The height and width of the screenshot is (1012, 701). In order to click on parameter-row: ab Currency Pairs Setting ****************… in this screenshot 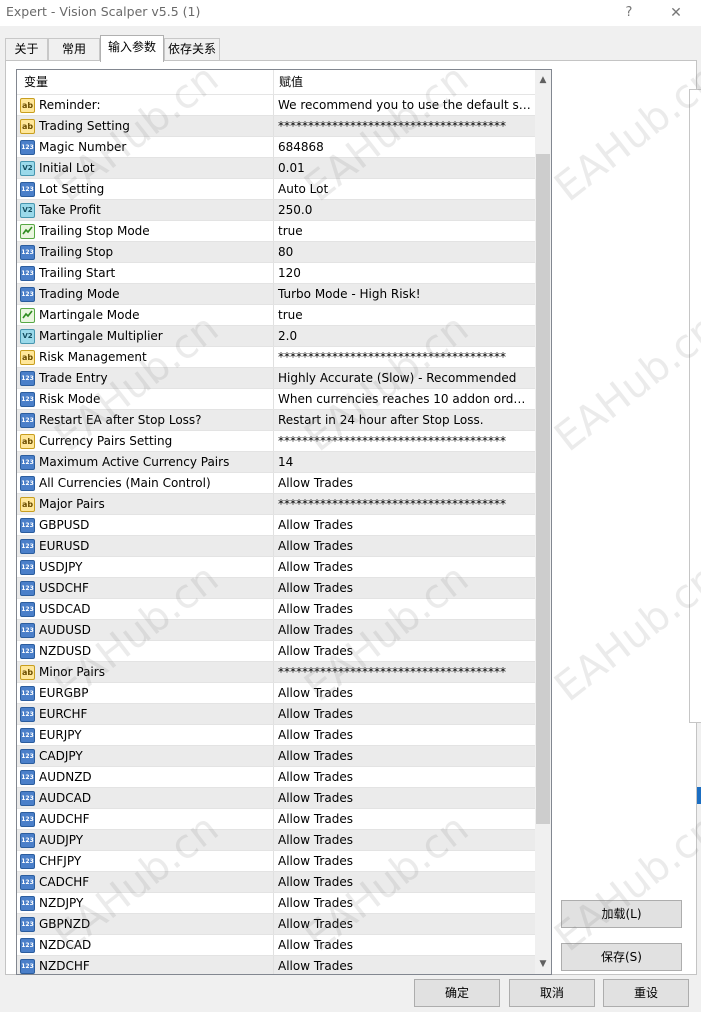, I will do `click(276, 441)`.